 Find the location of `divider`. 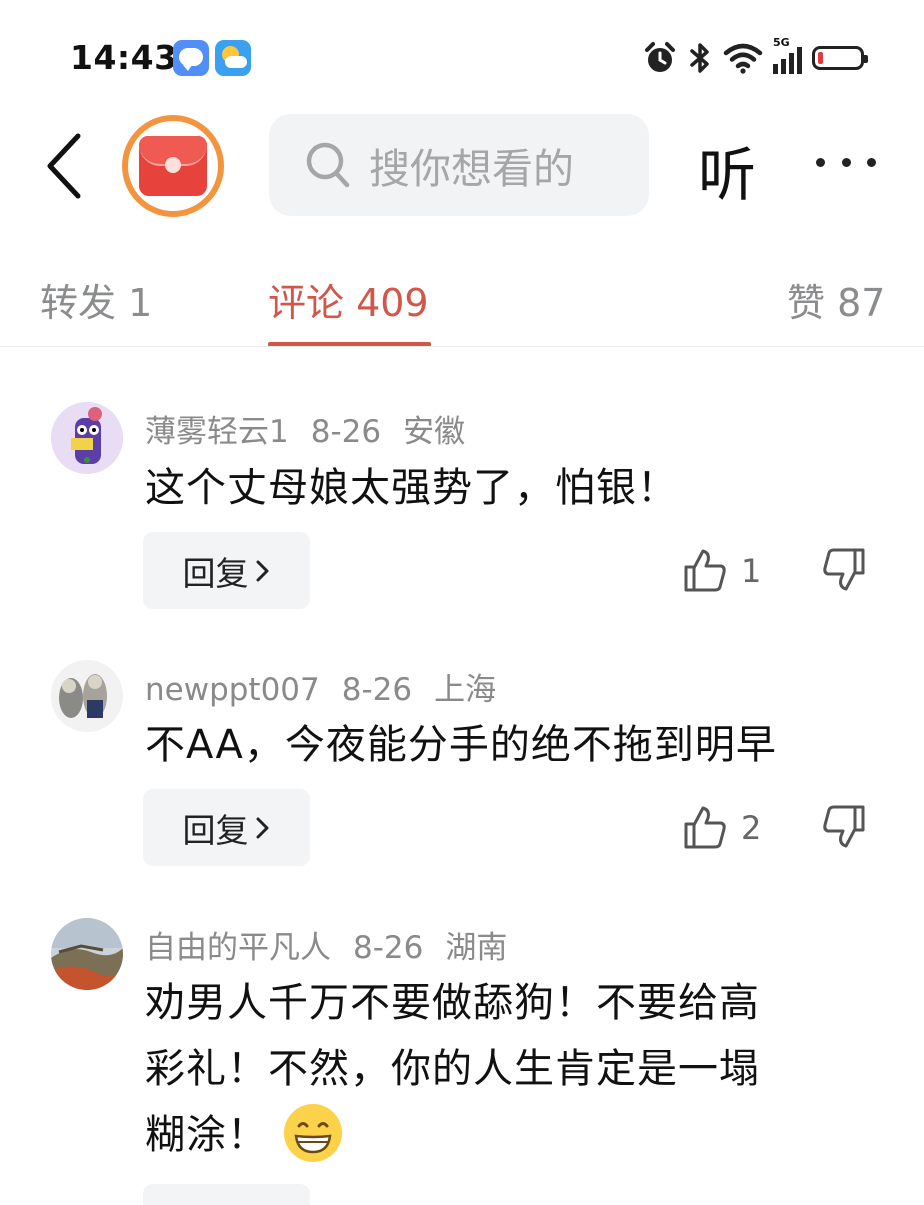

divider is located at coordinates (462, 346).